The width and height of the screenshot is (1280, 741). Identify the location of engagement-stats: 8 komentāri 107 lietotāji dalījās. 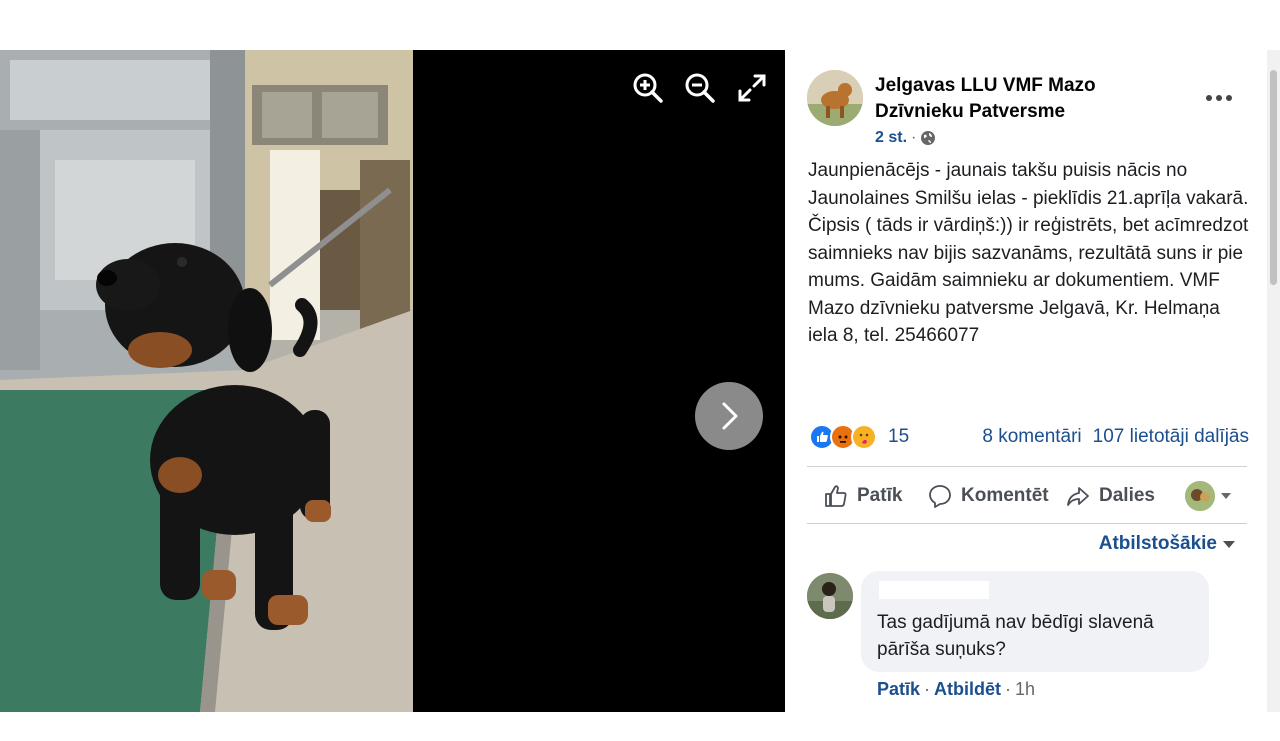
(1115, 437).